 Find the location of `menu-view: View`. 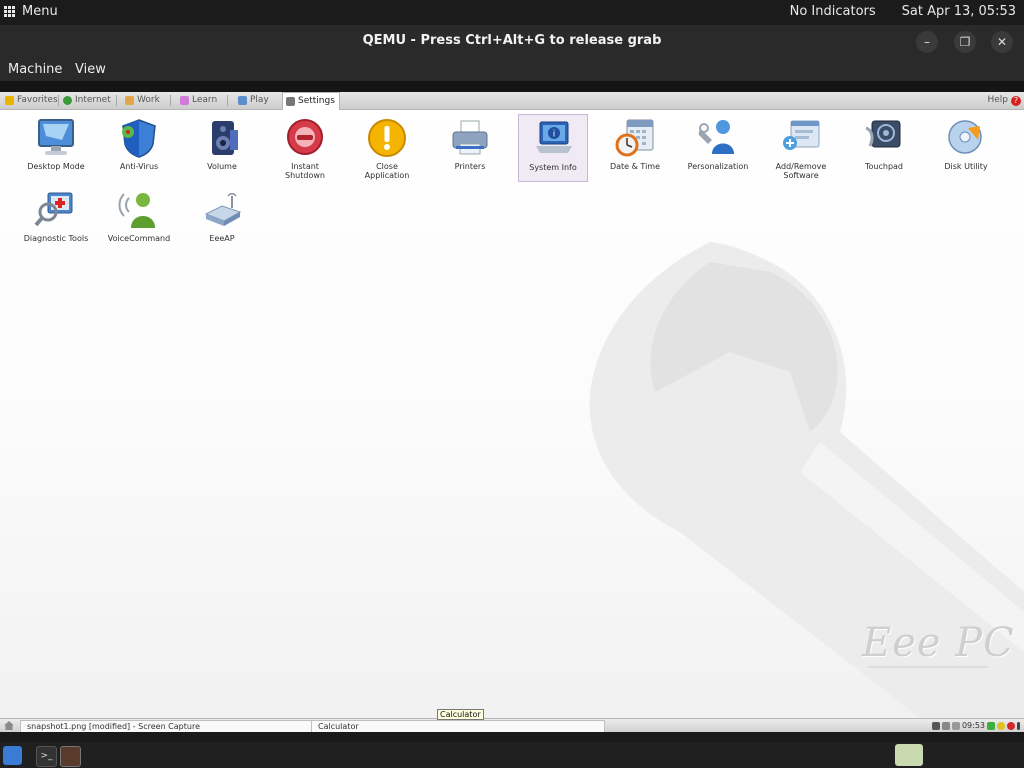

menu-view: View is located at coordinates (90, 69).